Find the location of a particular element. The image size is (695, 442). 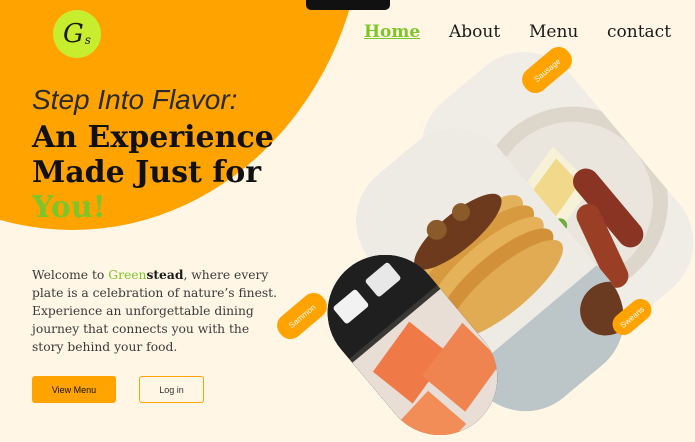

hero-title-line2: Made Just for is located at coordinates (147, 172).